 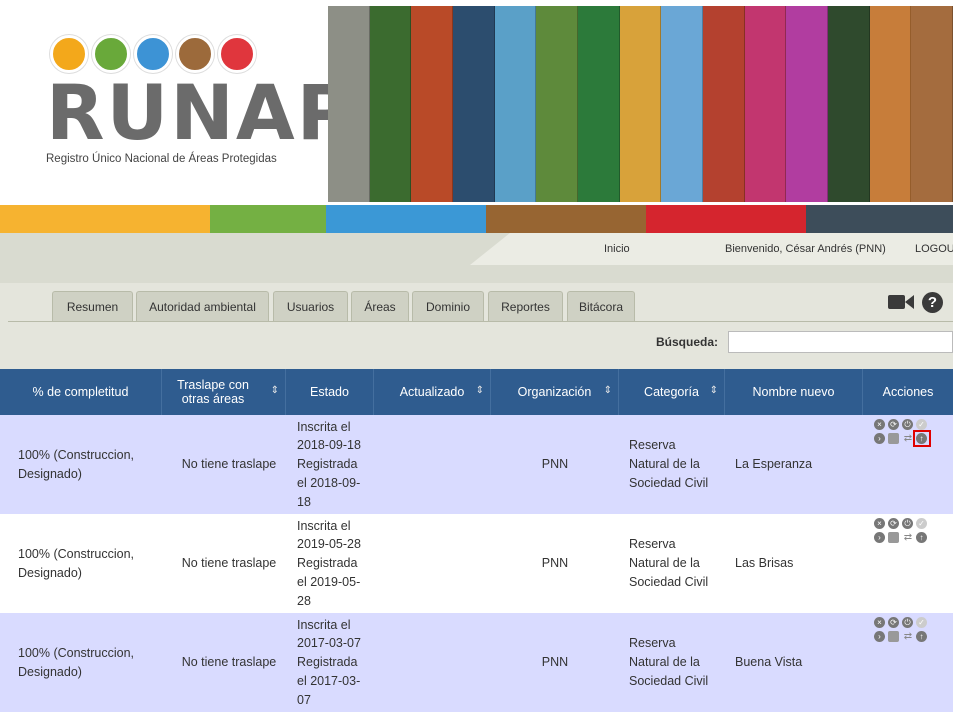 What do you see at coordinates (840, 342) in the screenshot?
I see `search-input` at bounding box center [840, 342].